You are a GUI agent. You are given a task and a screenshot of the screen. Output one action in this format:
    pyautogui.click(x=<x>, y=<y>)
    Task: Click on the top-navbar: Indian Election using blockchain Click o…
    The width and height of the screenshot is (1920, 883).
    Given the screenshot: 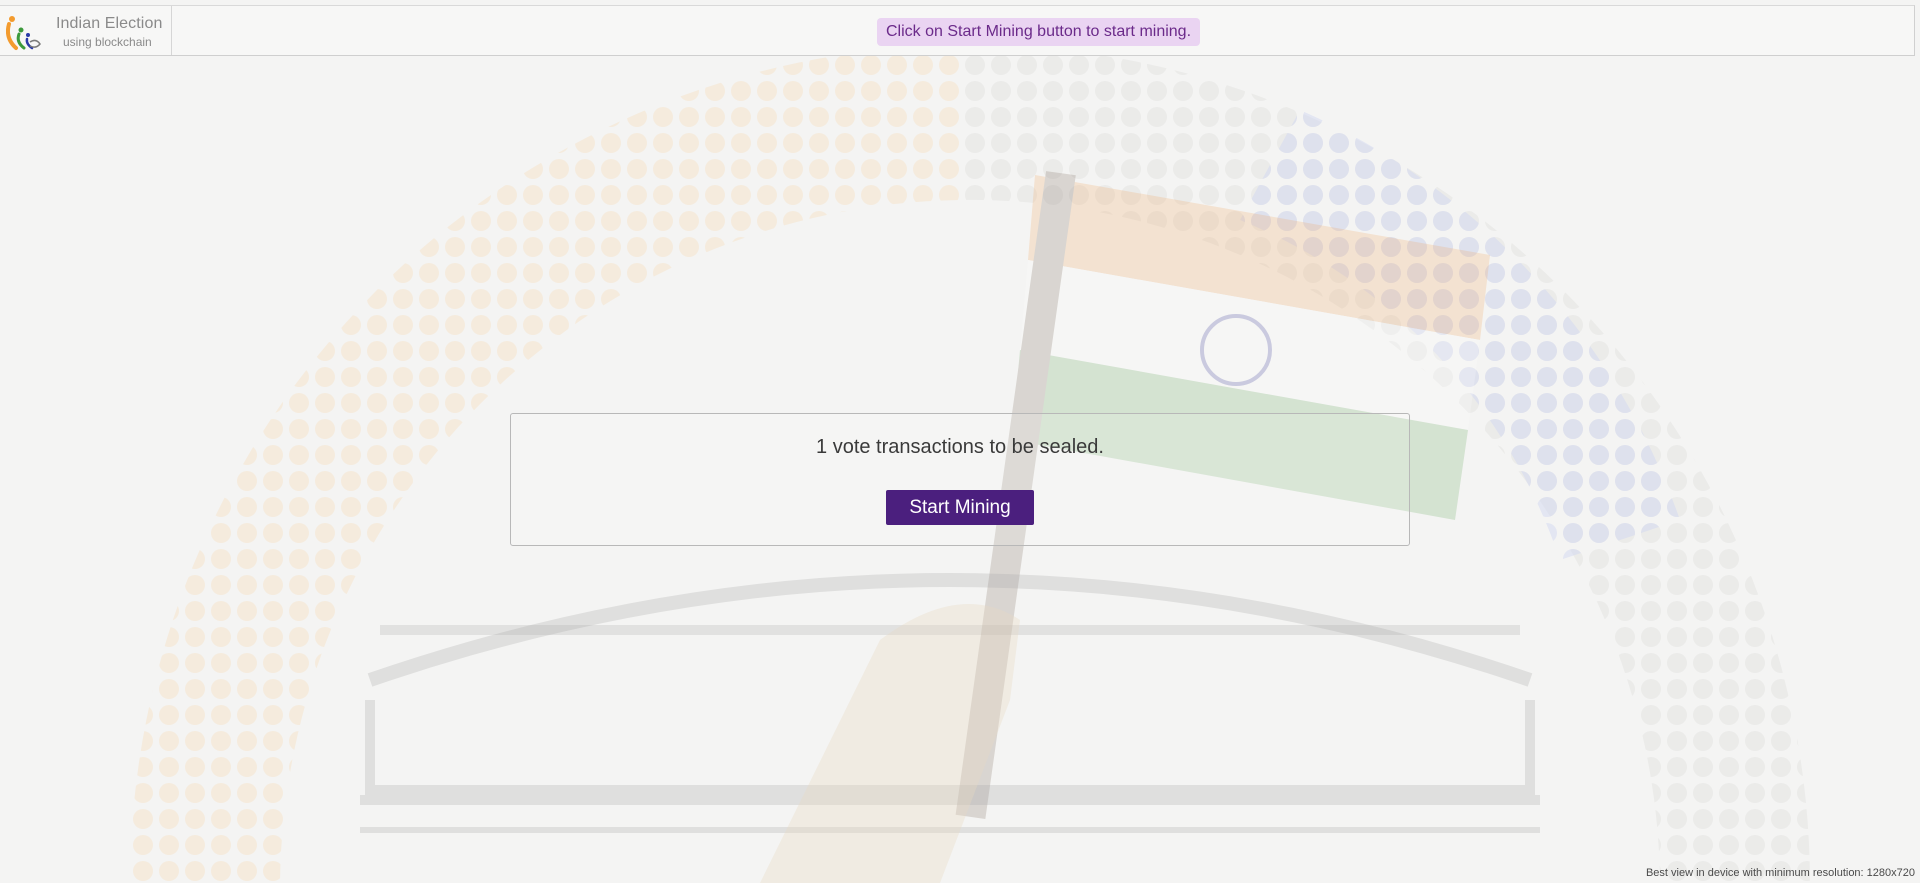 What is the action you would take?
    pyautogui.click(x=957, y=30)
    